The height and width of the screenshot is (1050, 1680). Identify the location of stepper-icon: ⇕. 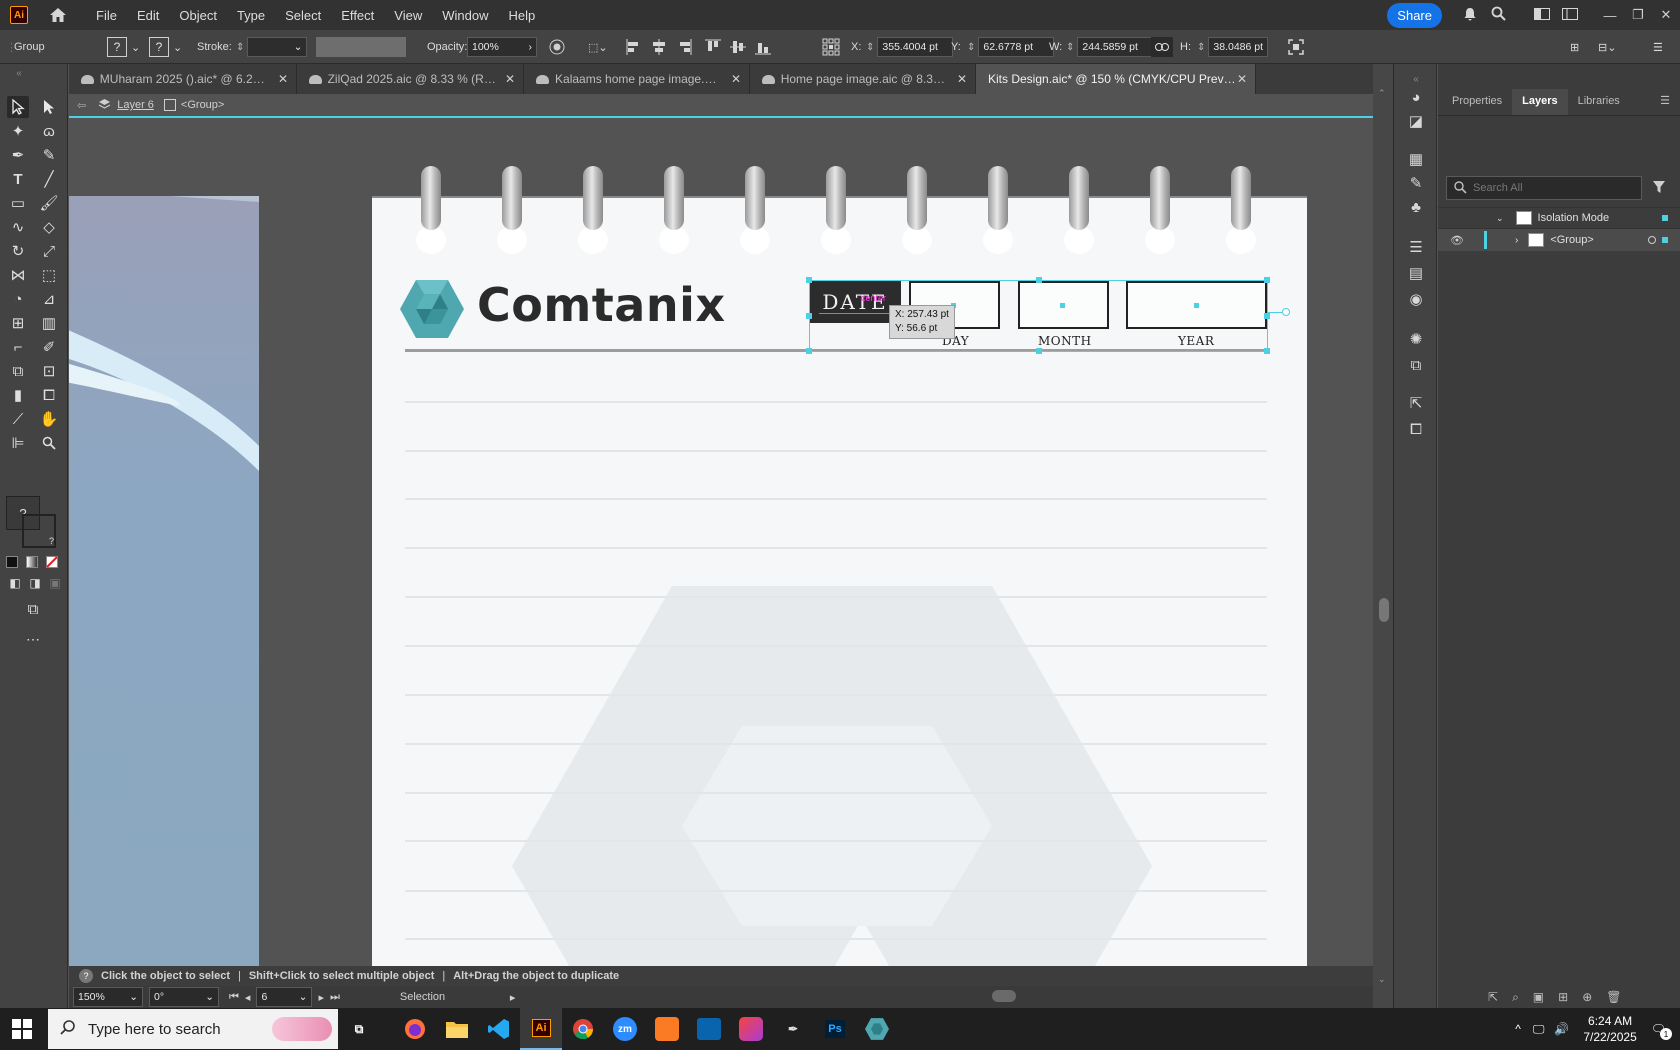
(870, 47).